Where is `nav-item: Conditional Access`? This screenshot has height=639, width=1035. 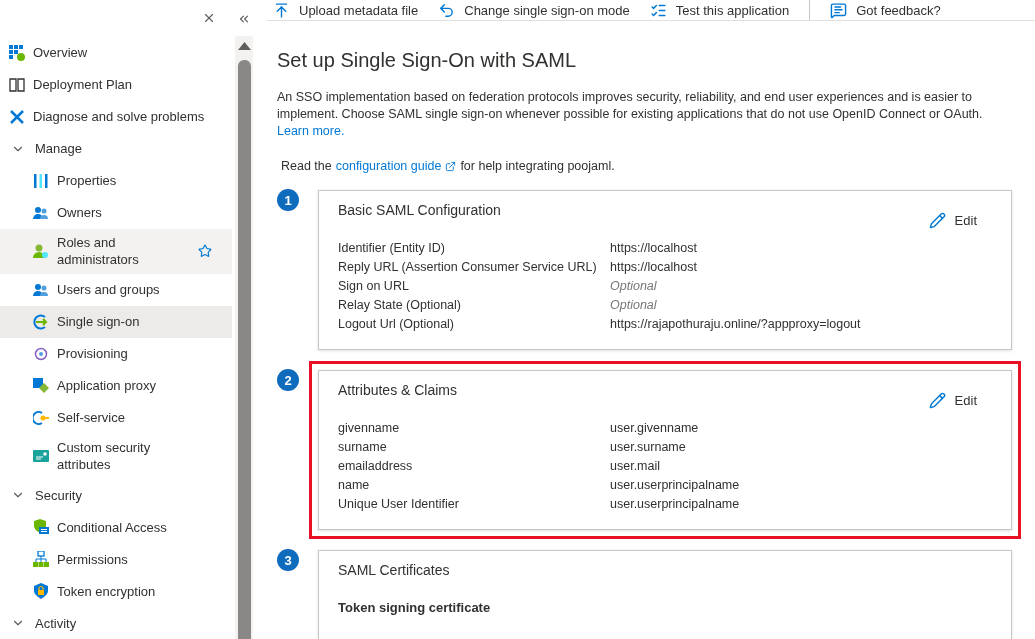
nav-item: Conditional Access is located at coordinates (116, 527).